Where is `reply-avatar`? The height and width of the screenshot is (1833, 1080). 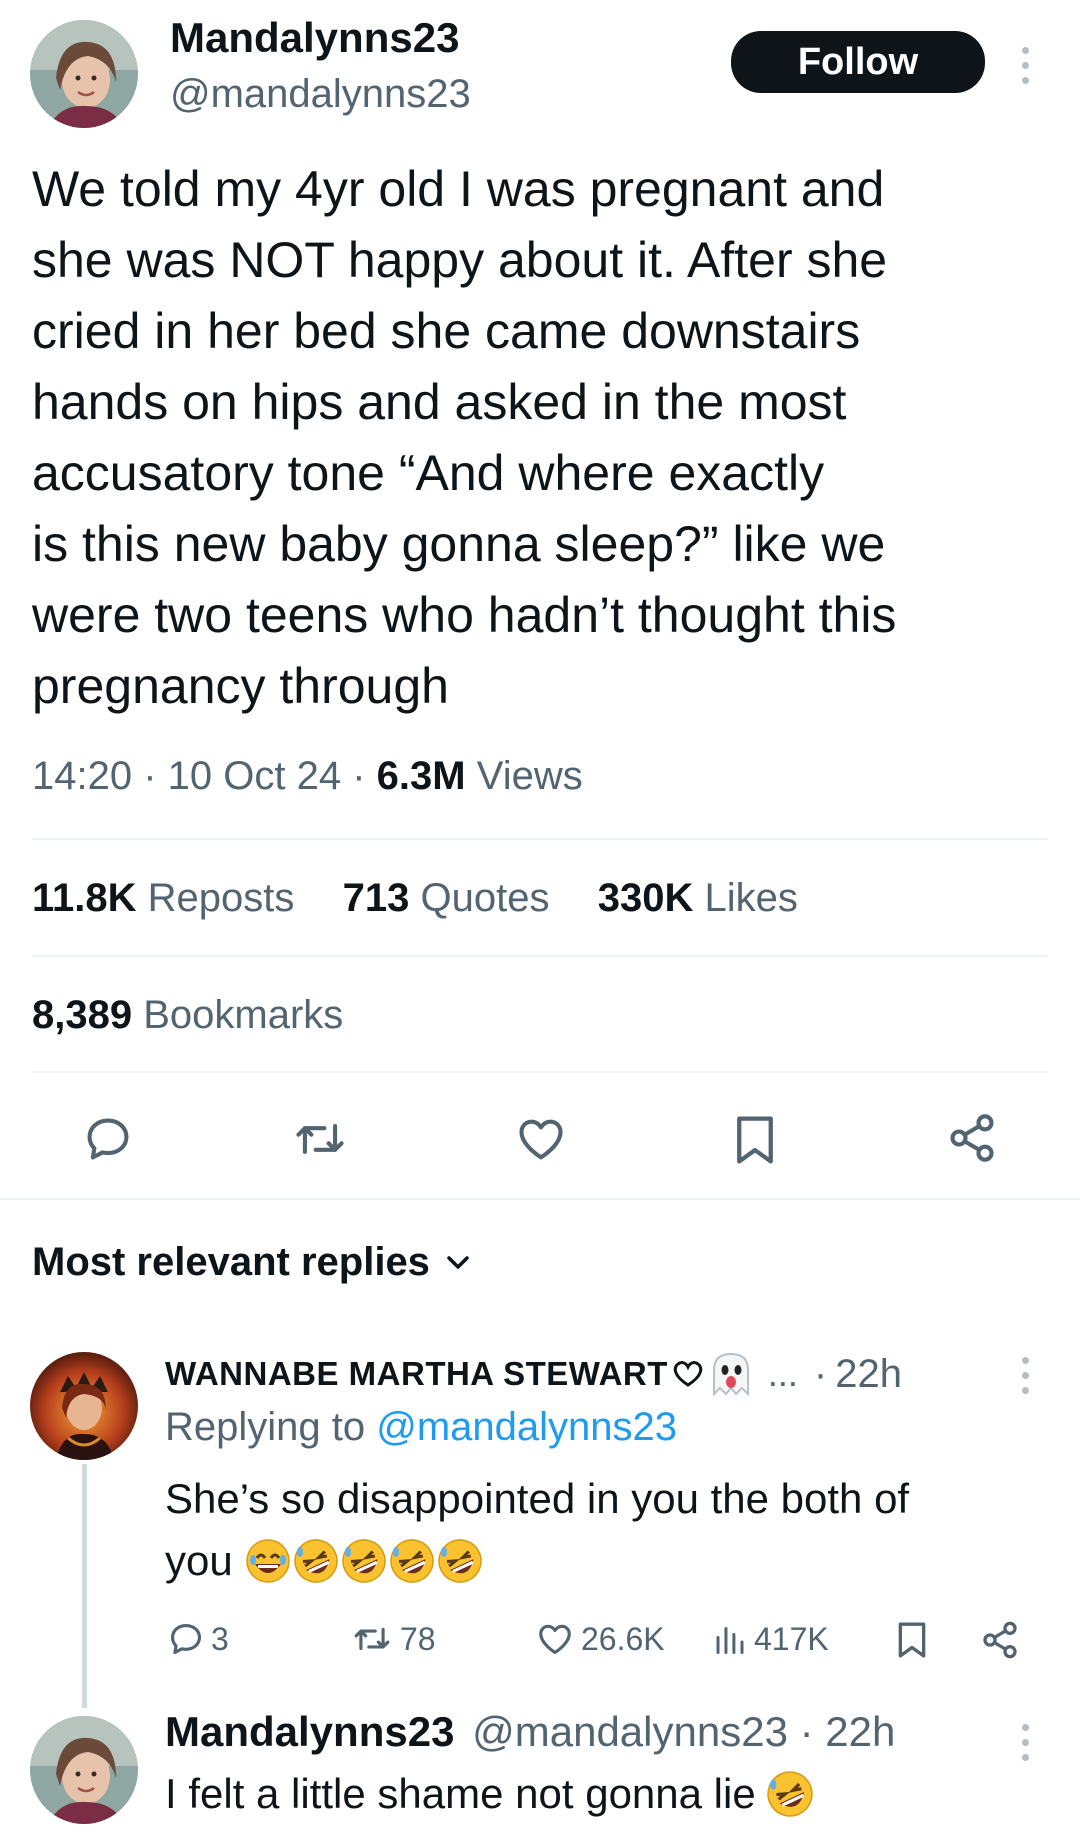 reply-avatar is located at coordinates (84, 1406).